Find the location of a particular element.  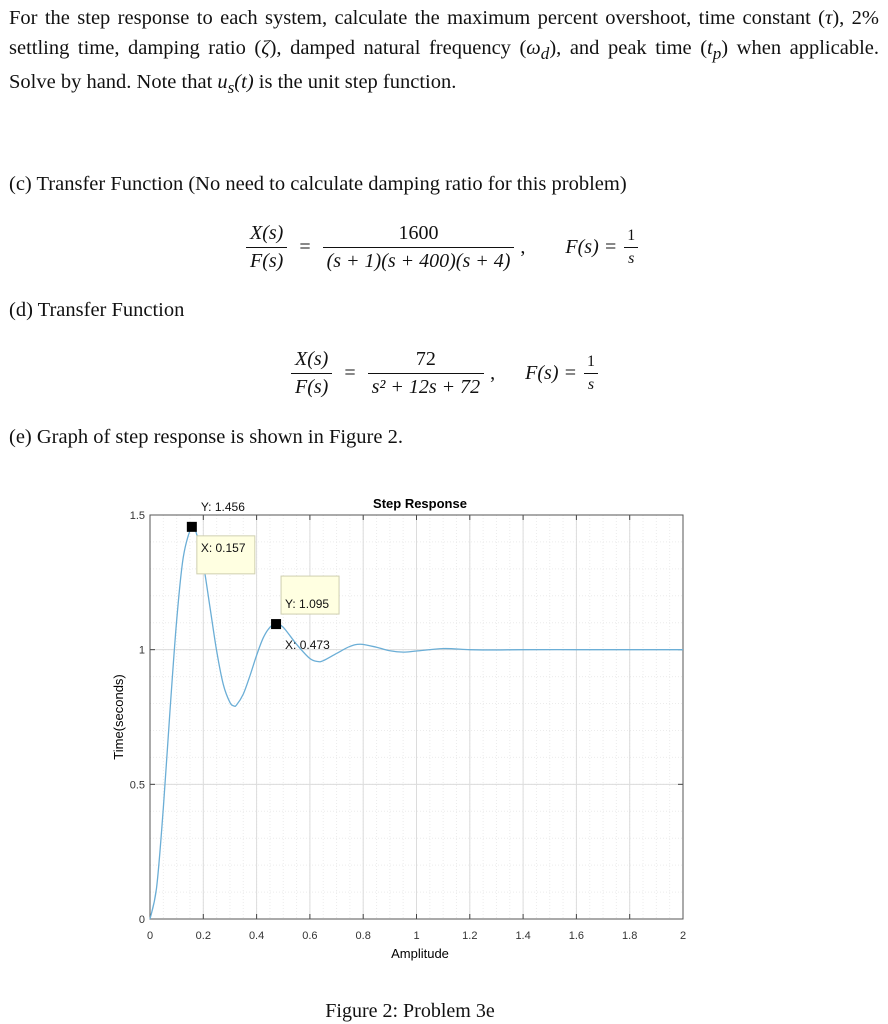

intro-text: ), and peak time ( is located at coordinates (628, 47).